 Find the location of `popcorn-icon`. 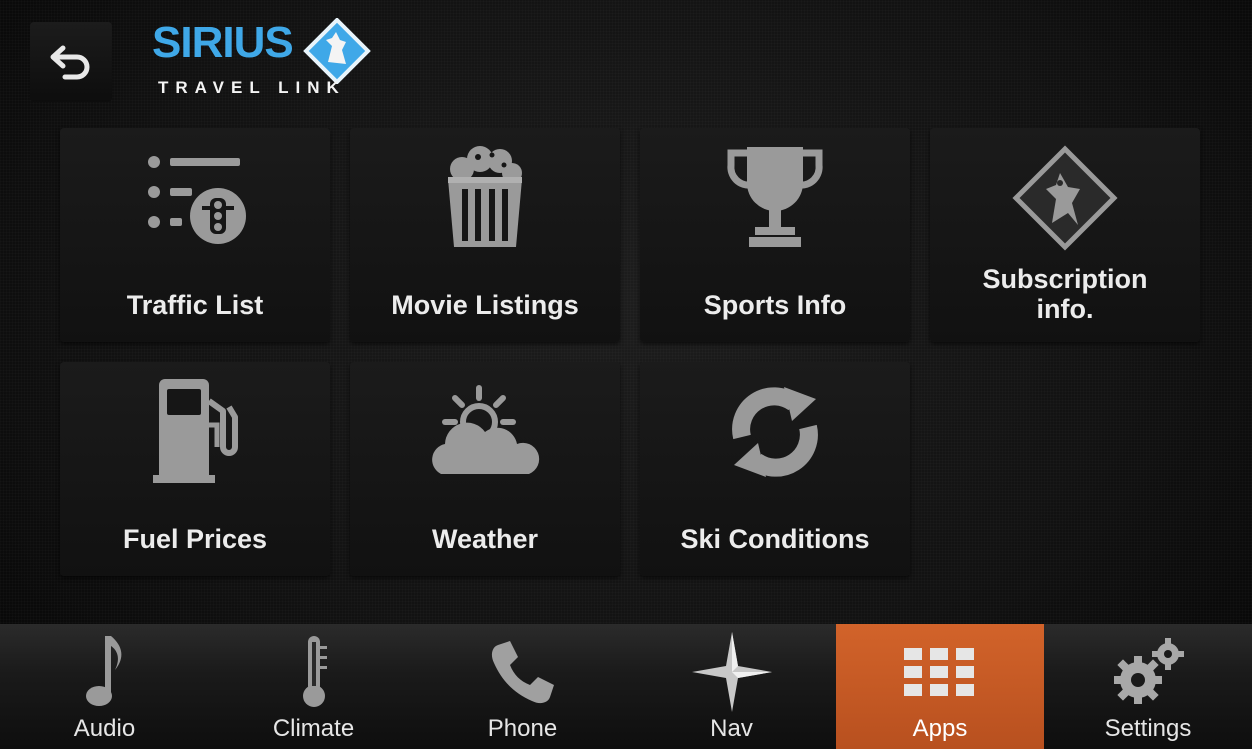

popcorn-icon is located at coordinates (485, 196).